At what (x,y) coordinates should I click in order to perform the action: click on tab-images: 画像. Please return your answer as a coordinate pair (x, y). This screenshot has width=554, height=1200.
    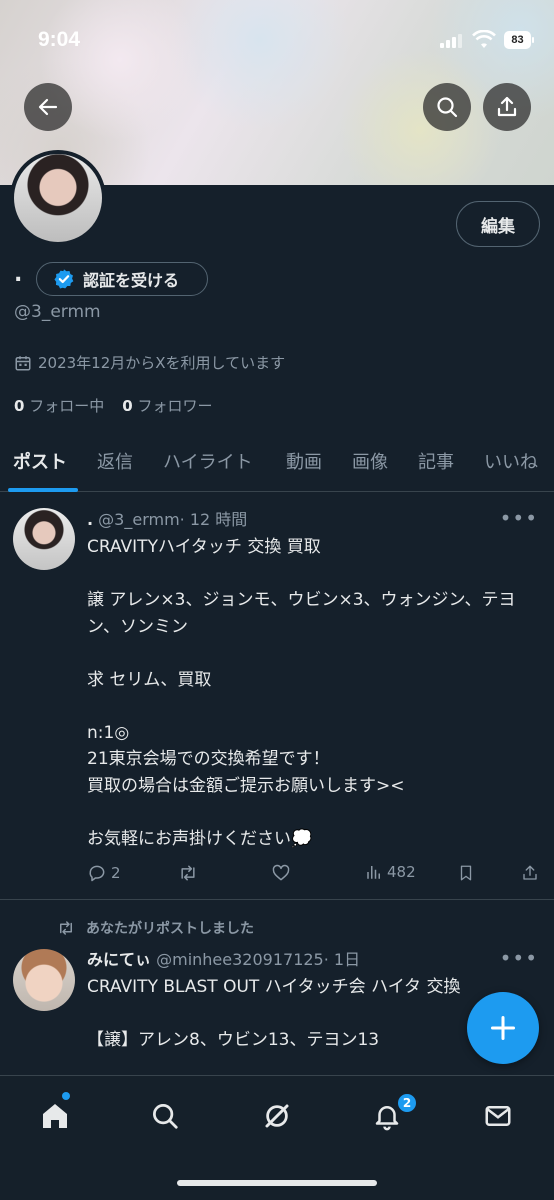
    Looking at the image, I should click on (370, 461).